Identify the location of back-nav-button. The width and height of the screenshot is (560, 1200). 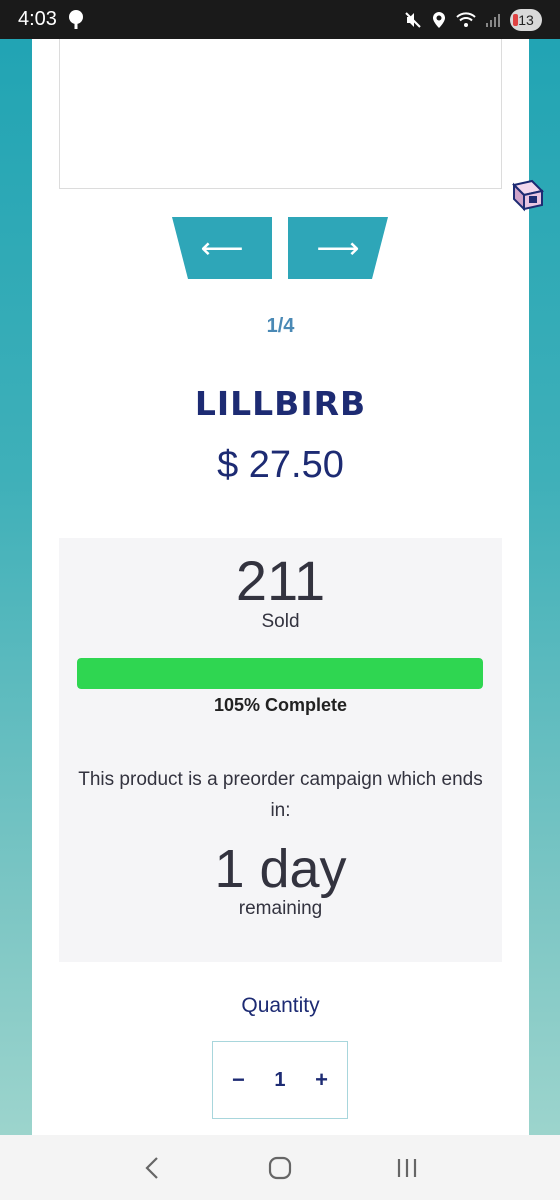
(153, 1168).